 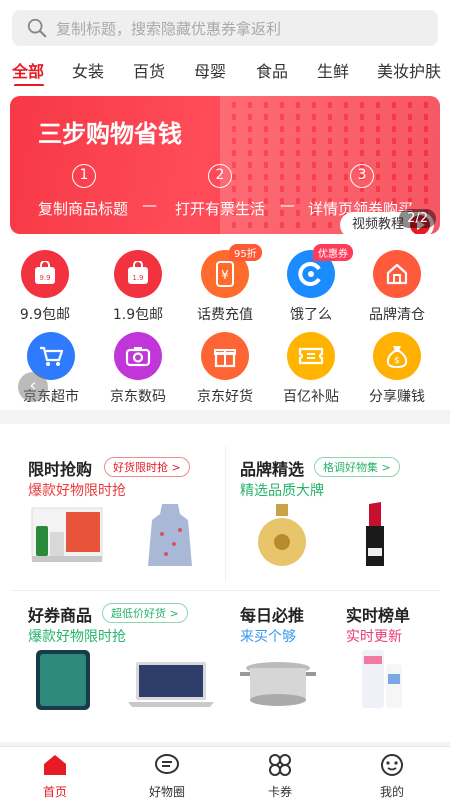 What do you see at coordinates (333, 70) in the screenshot?
I see `tab-fresh: 生鲜` at bounding box center [333, 70].